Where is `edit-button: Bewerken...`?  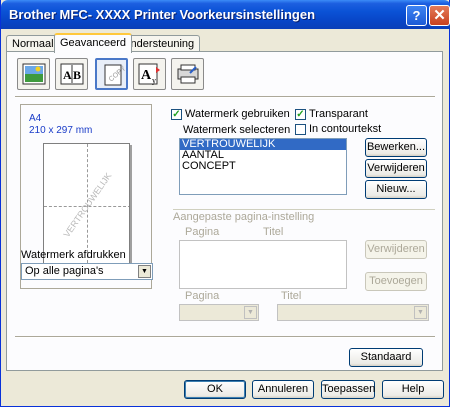 edit-button: Bewerken... is located at coordinates (396, 147).